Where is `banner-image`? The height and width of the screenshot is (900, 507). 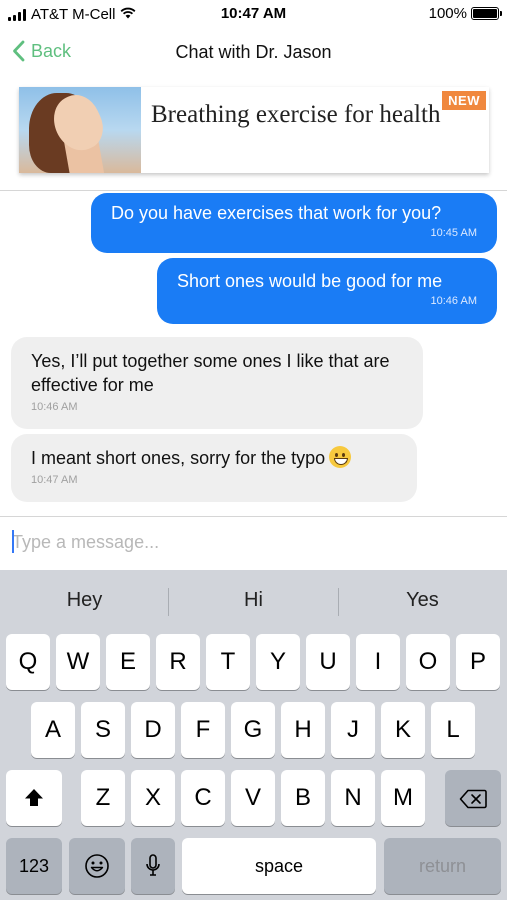 banner-image is located at coordinates (80, 130).